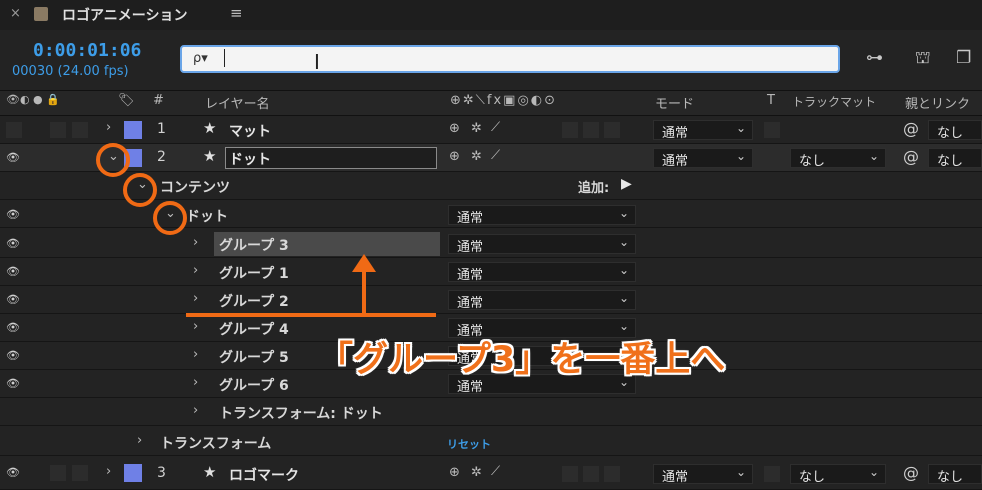 The width and height of the screenshot is (982, 490). What do you see at coordinates (216, 444) in the screenshot?
I see `transform-label: トランスフォーム` at bounding box center [216, 444].